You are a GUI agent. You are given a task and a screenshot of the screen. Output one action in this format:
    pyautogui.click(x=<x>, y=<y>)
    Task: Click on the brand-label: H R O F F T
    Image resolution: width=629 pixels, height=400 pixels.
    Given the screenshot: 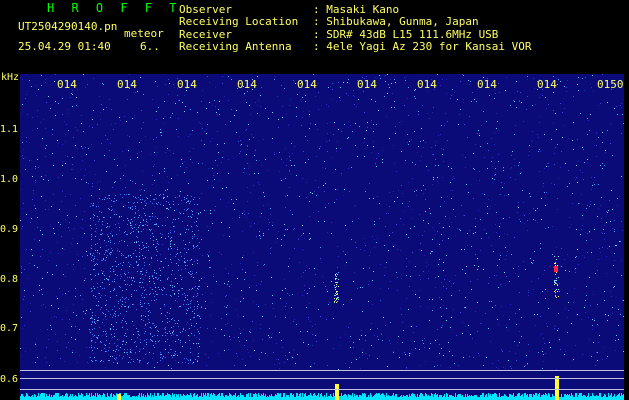 What is the action you would take?
    pyautogui.click(x=114, y=8)
    